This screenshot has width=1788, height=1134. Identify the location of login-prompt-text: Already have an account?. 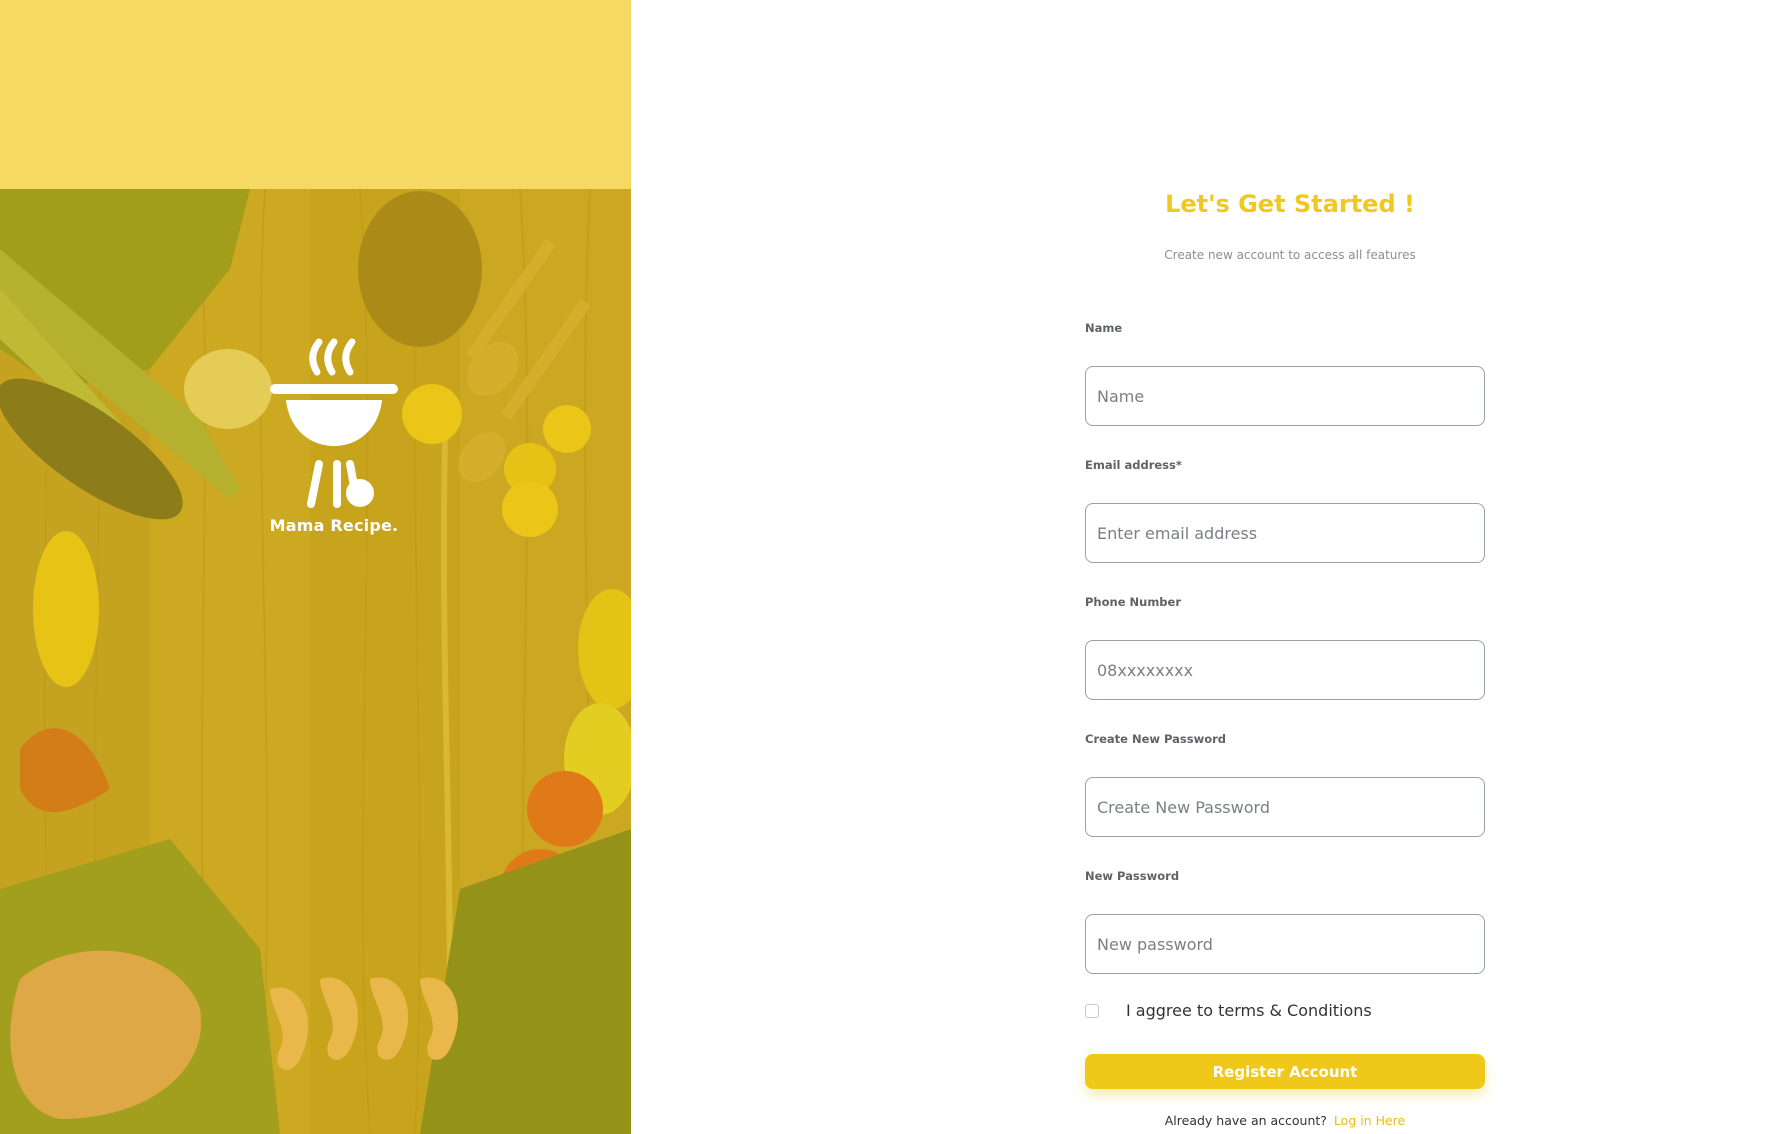
(1245, 1120).